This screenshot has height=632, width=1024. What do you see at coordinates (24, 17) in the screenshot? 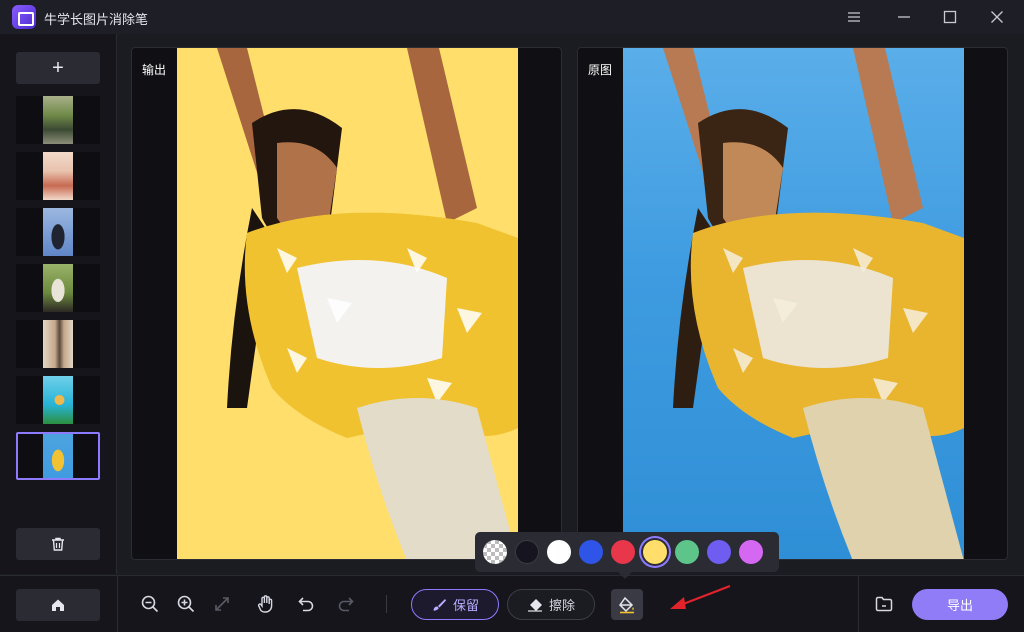
I see `app-logo-icon` at bounding box center [24, 17].